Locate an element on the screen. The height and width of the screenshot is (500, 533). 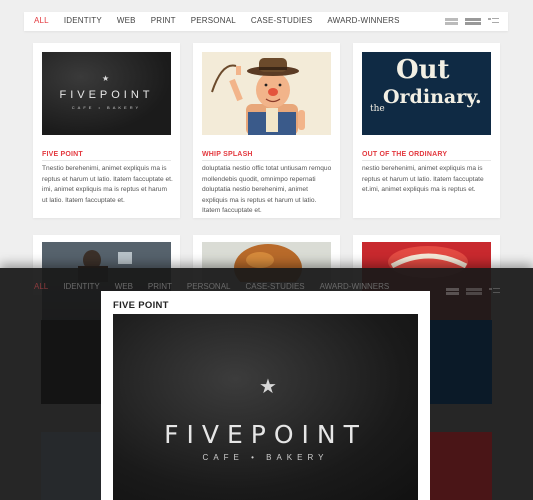
card-thumbnail is located at coordinates (266, 93).